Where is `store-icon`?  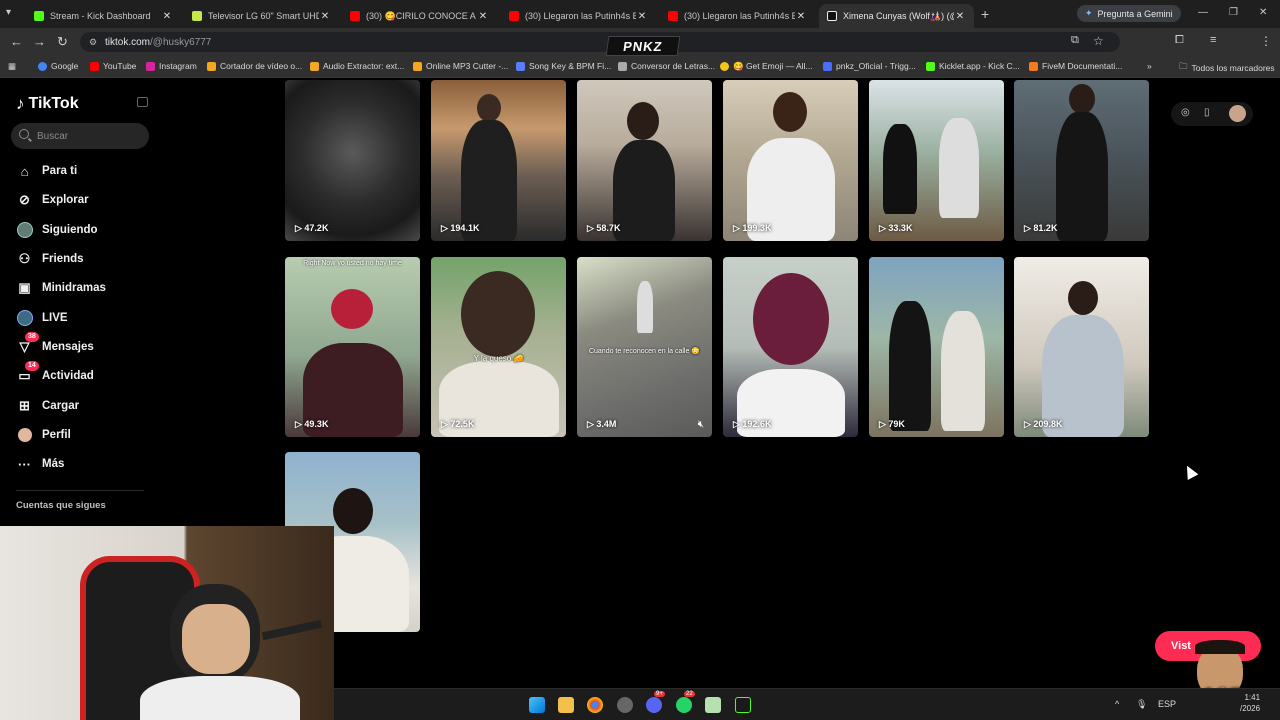 store-icon is located at coordinates (197, 16).